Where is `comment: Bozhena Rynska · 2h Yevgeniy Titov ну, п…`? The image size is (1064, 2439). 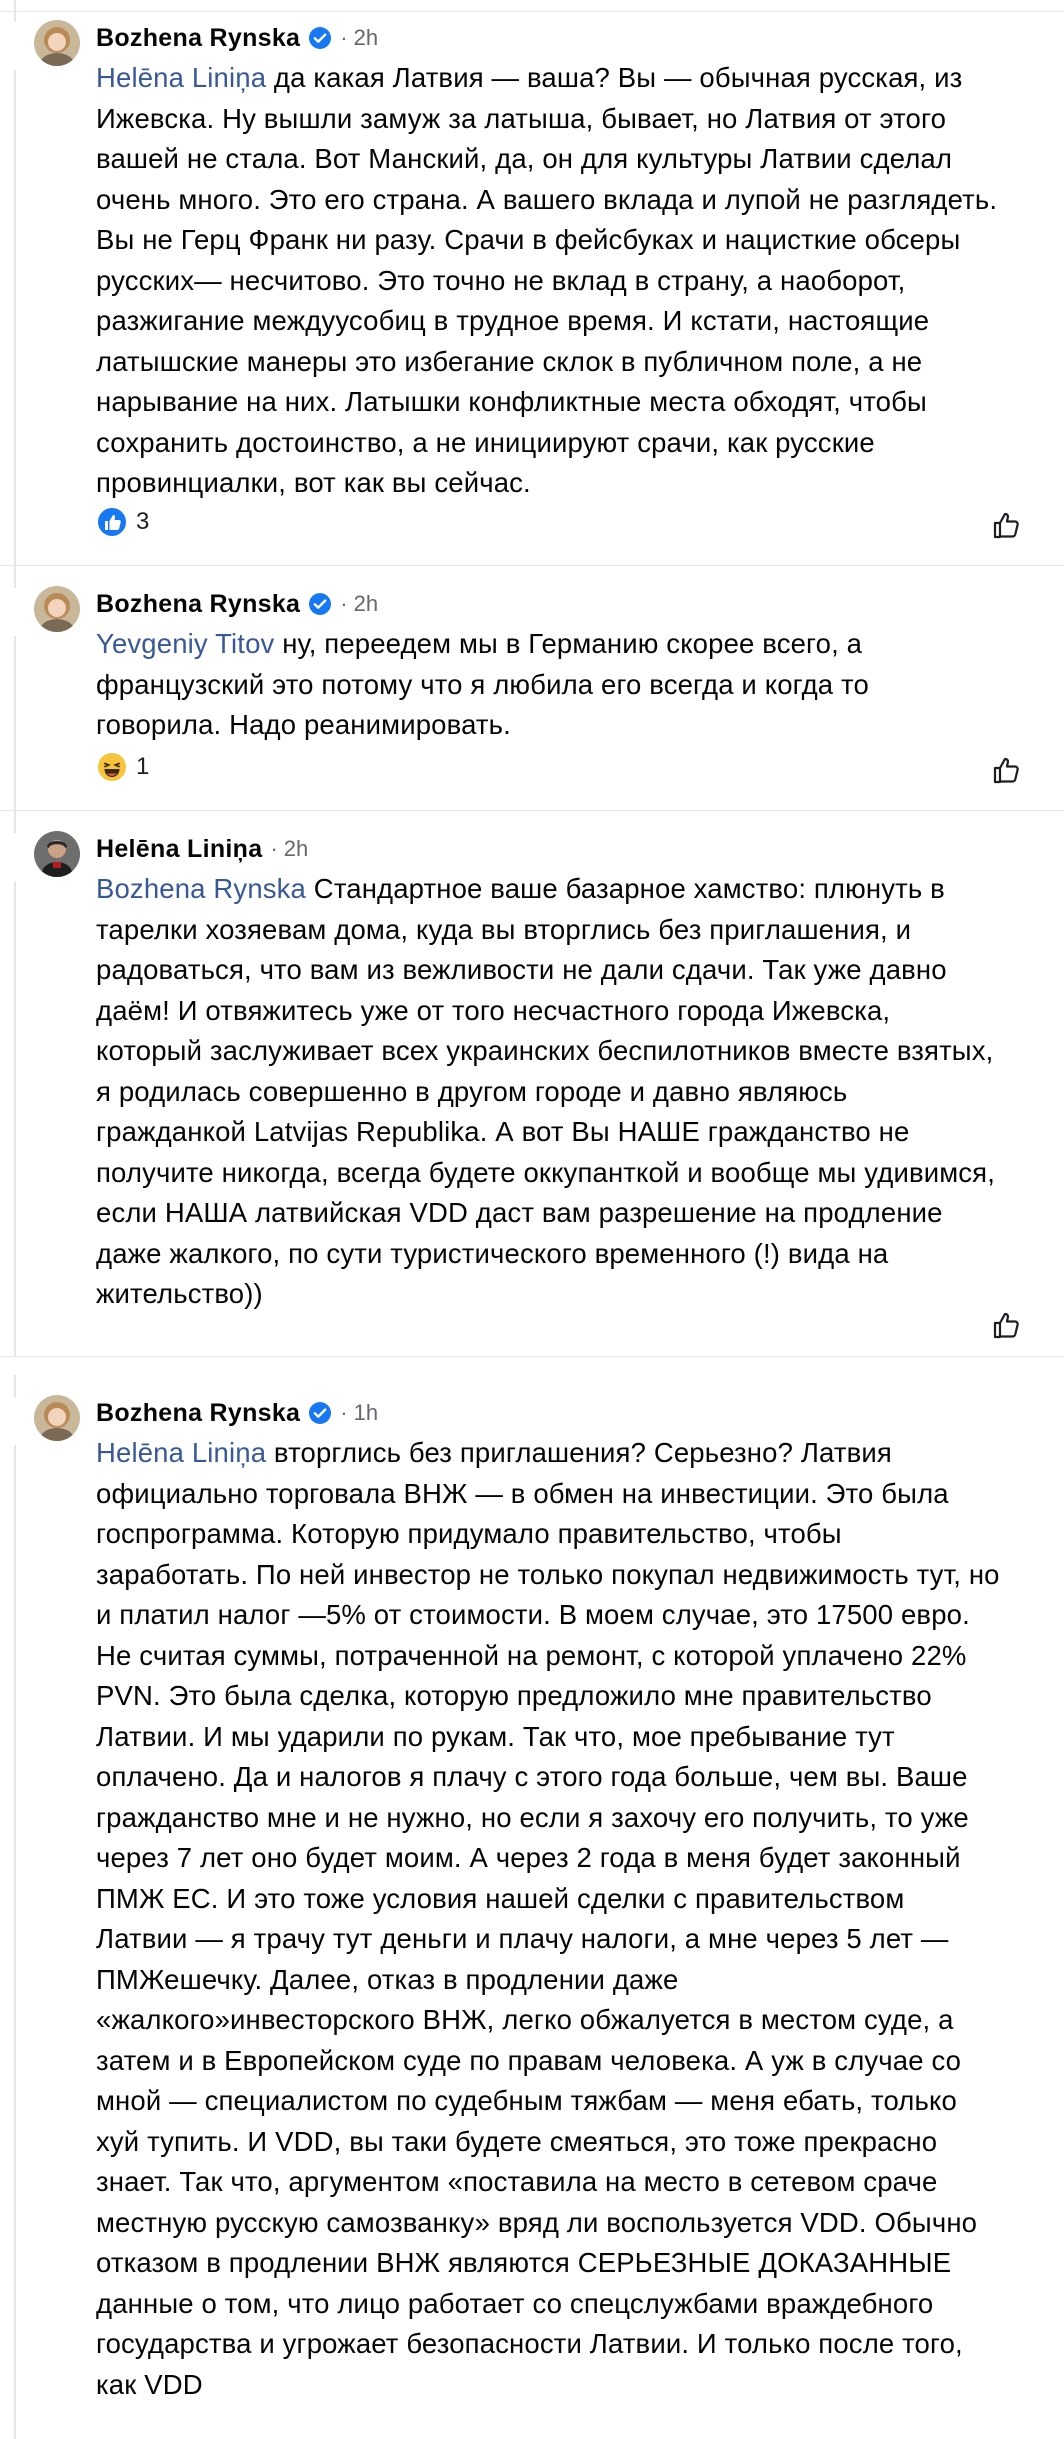
comment: Bozhena Rynska · 2h Yevgeniy Titov ну, п… is located at coordinates (532, 688).